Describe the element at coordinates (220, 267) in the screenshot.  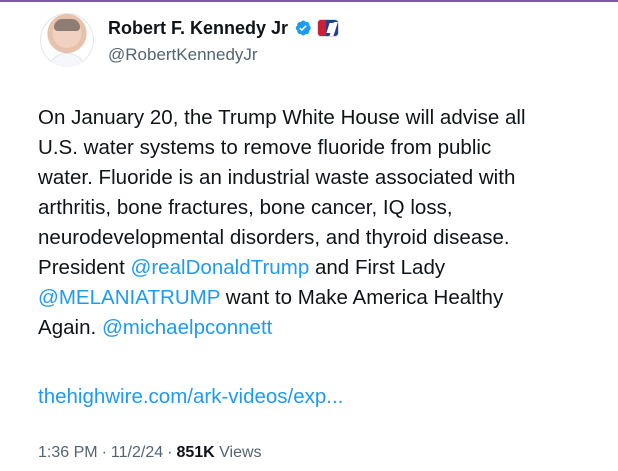
I see `mention-link: @realDonaldTrump` at that location.